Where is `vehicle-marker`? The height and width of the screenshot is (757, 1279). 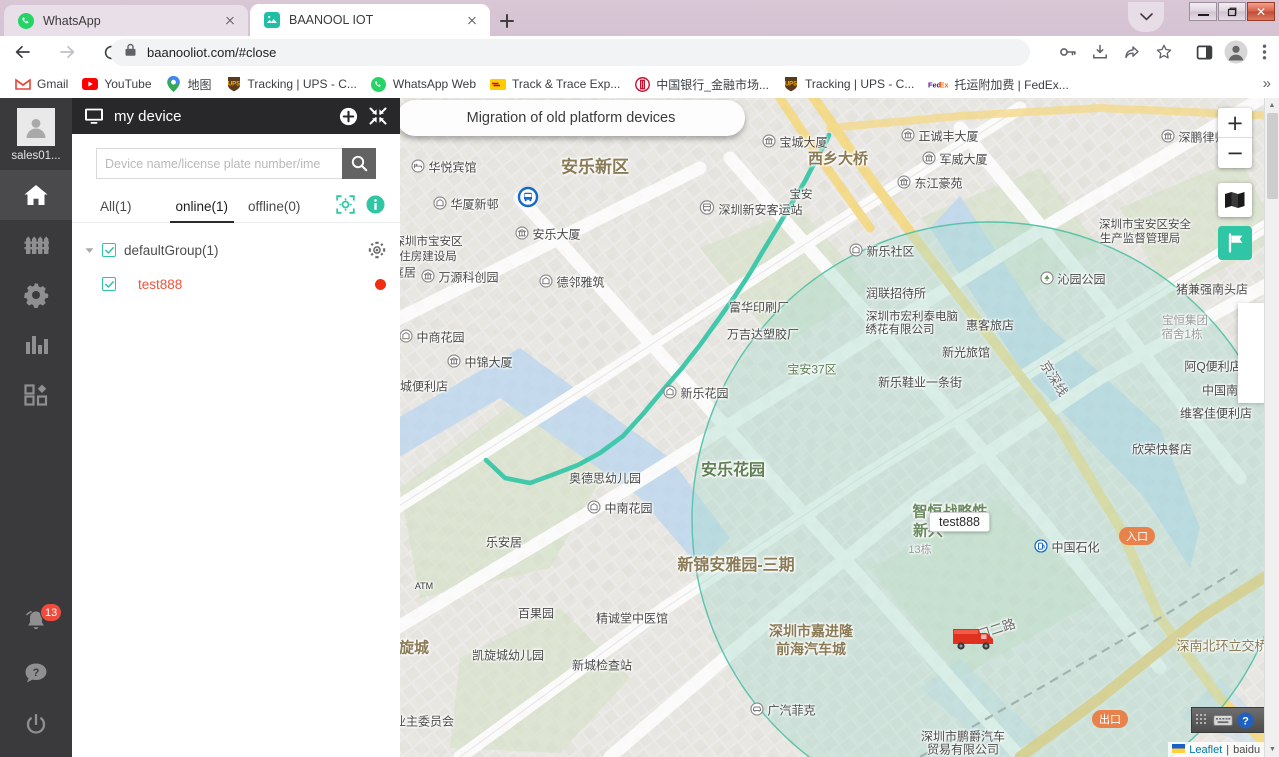 vehicle-marker is located at coordinates (975, 638).